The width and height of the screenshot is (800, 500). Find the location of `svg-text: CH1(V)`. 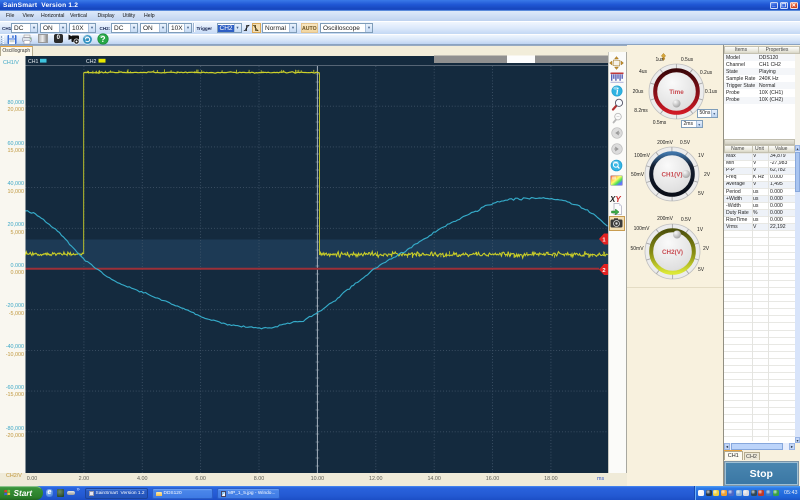

svg-text: CH1(V) is located at coordinates (672, 174).